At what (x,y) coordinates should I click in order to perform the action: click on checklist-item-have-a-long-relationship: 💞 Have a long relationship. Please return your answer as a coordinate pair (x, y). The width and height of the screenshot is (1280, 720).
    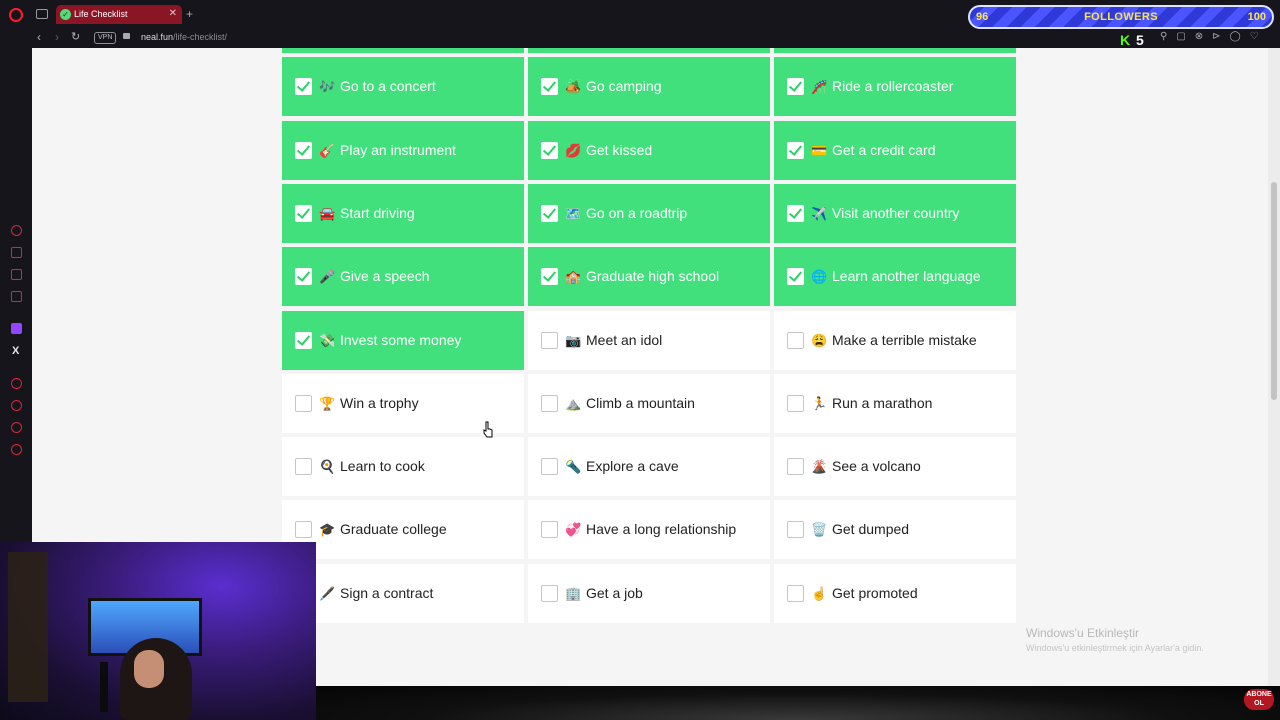
    Looking at the image, I should click on (649, 530).